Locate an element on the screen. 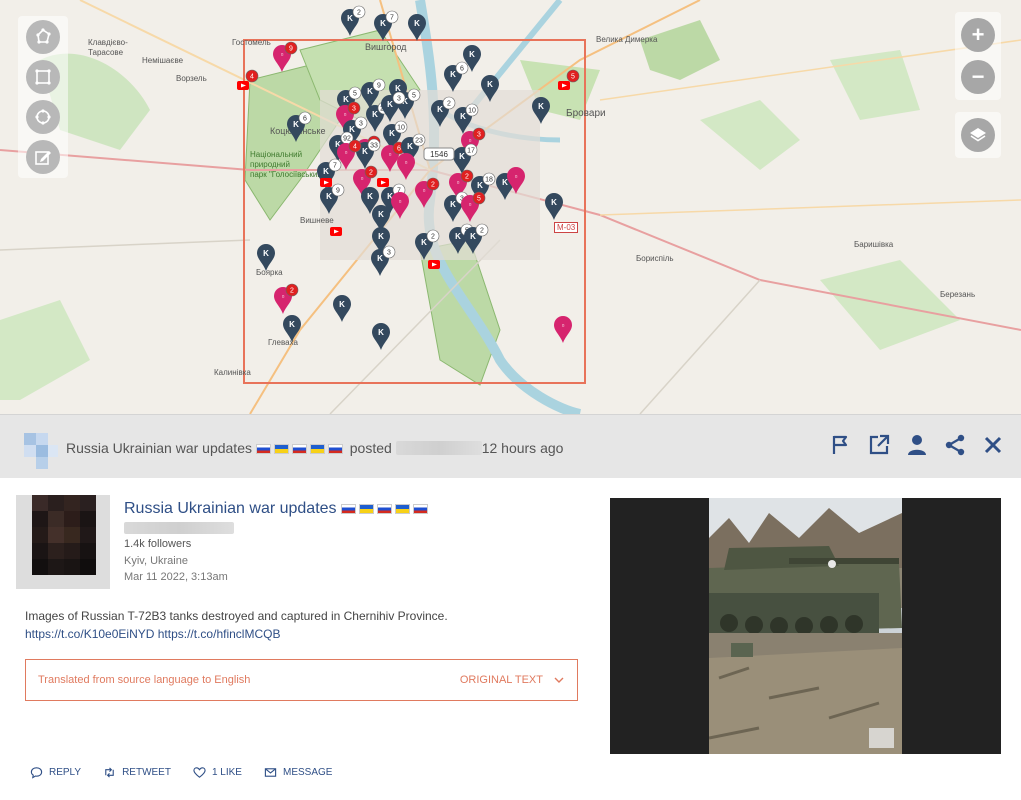 The width and height of the screenshot is (1021, 800). draw-circle-button is located at coordinates (43, 117).